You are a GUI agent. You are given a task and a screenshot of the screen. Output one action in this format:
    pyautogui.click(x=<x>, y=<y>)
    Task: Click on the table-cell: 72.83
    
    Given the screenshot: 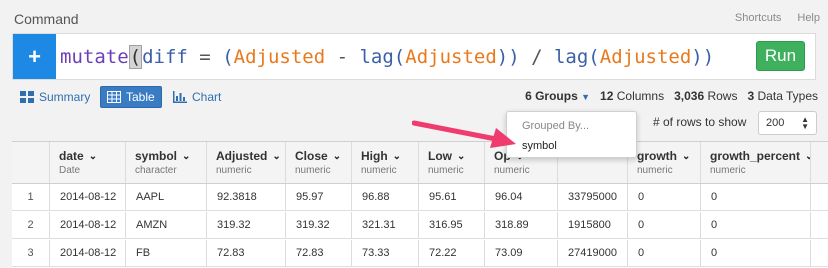 What is the action you would take?
    pyautogui.click(x=246, y=253)
    